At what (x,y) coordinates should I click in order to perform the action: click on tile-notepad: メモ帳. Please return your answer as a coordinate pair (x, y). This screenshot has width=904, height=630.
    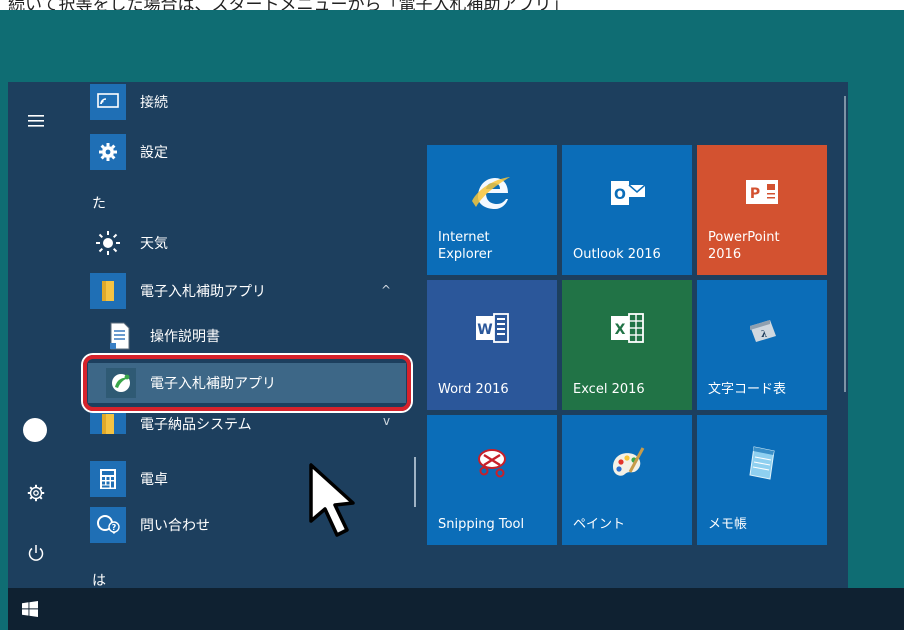
    Looking at the image, I should click on (762, 480).